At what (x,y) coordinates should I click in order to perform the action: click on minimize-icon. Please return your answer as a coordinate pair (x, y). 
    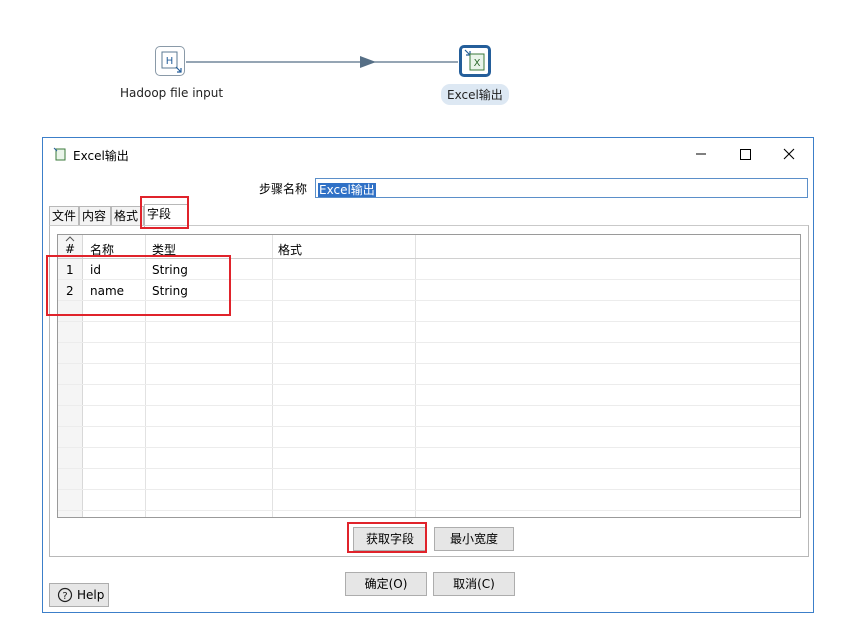
    Looking at the image, I should click on (701, 154).